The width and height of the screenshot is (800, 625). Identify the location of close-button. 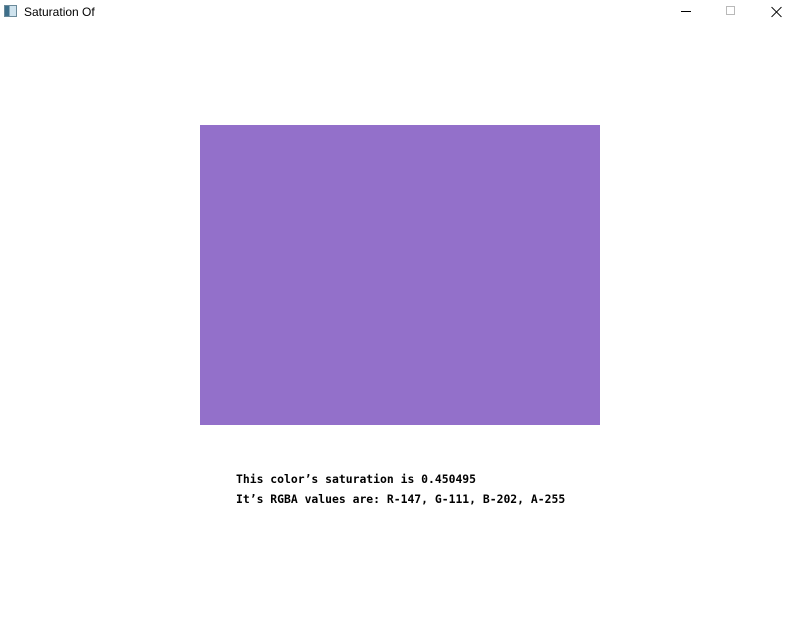
(777, 12).